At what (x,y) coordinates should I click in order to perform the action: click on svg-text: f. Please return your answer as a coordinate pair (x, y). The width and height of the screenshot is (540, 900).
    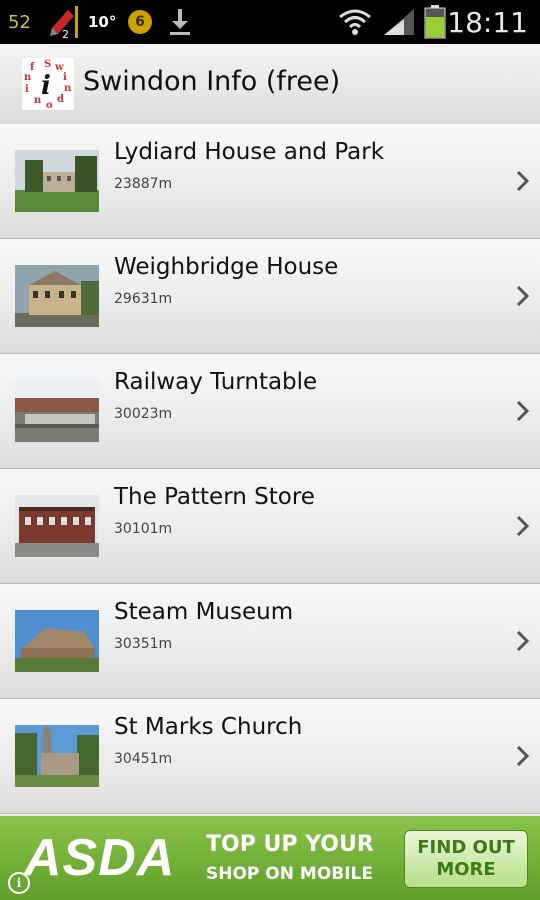
    Looking at the image, I should click on (32, 67).